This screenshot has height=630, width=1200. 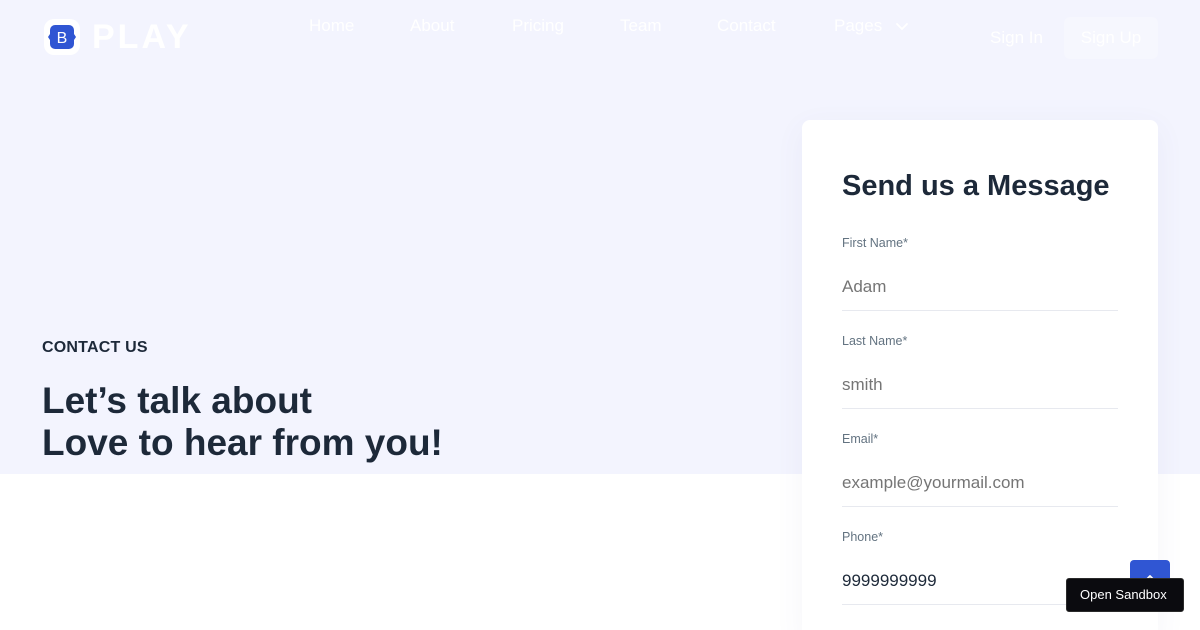 I want to click on email-label: Email*, so click(x=860, y=439).